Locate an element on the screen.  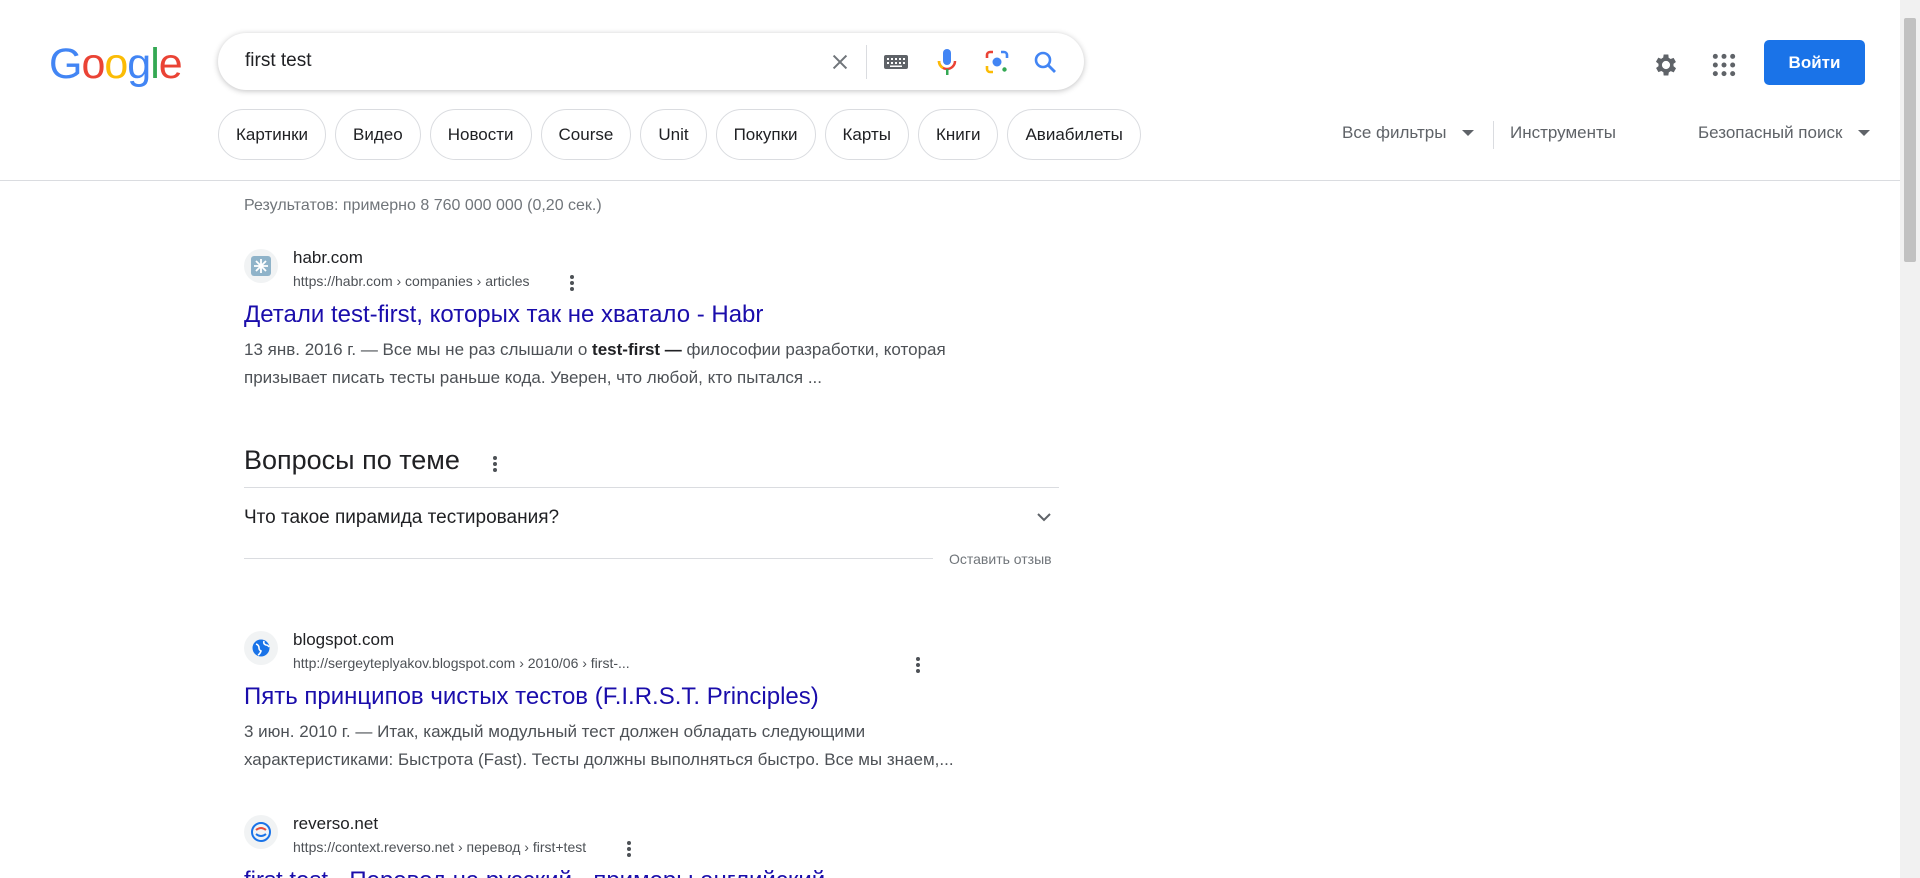
tab-chip: Новости is located at coordinates (480, 134).